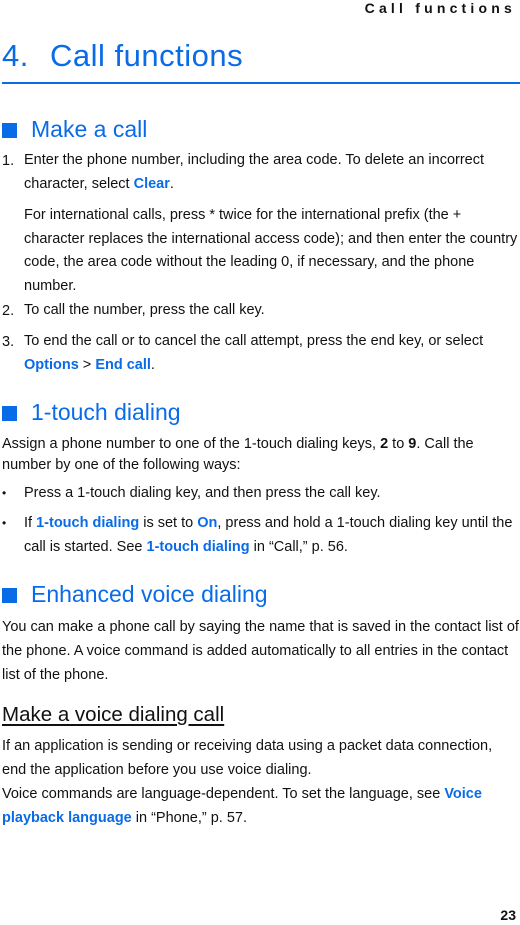 The image size is (520, 925). Describe the element at coordinates (8, 342) in the screenshot. I see `step-marker: 3.` at that location.